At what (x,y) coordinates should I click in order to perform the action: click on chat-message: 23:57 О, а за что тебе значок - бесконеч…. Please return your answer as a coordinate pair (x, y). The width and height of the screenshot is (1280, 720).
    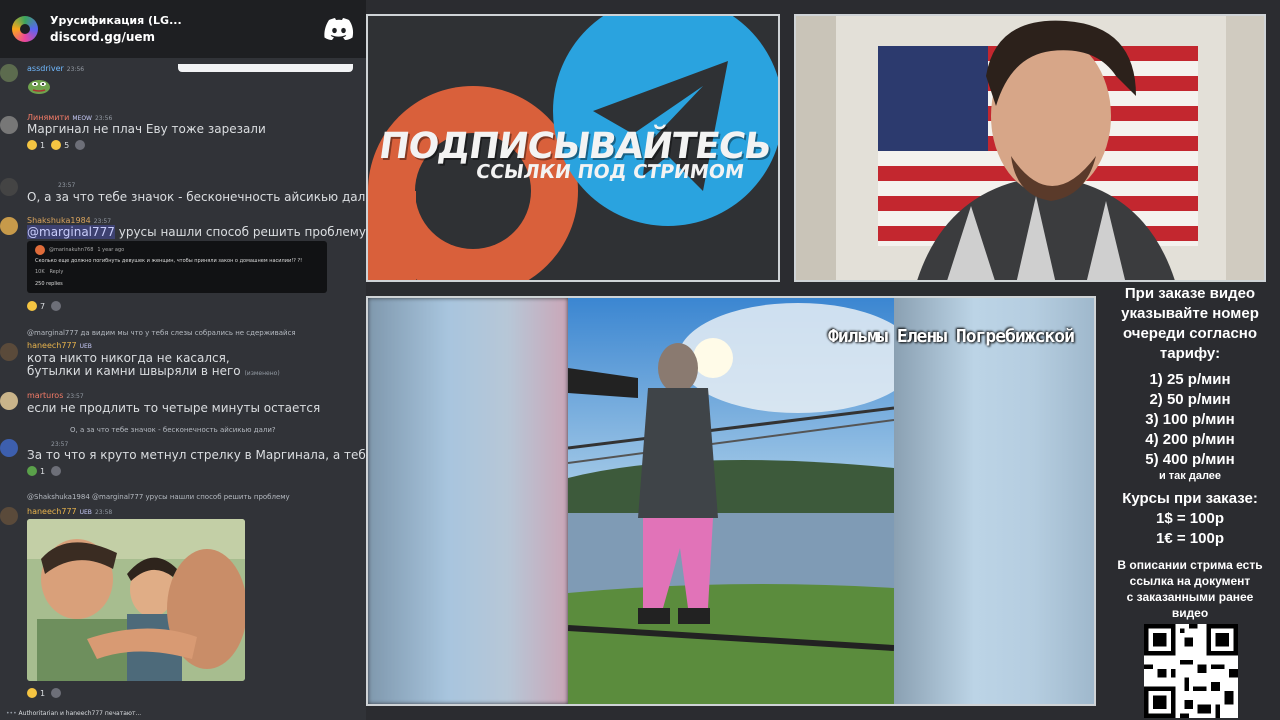
    Looking at the image, I should click on (183, 186).